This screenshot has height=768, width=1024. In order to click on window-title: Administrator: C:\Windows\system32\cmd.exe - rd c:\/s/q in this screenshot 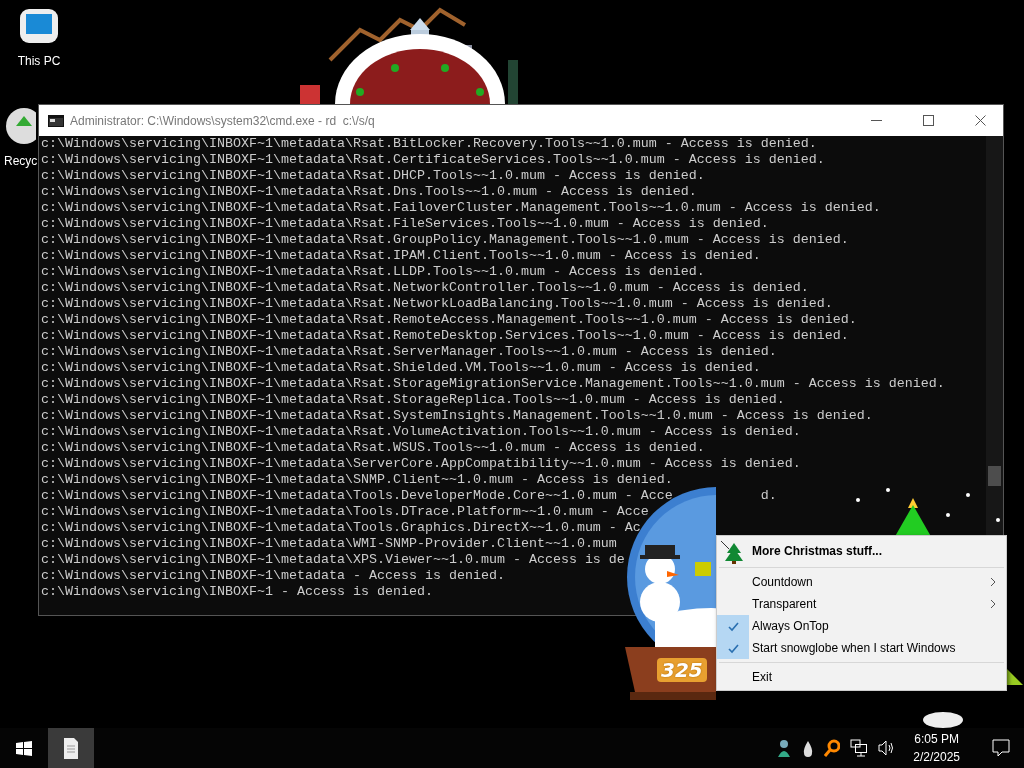, I will do `click(223, 121)`.